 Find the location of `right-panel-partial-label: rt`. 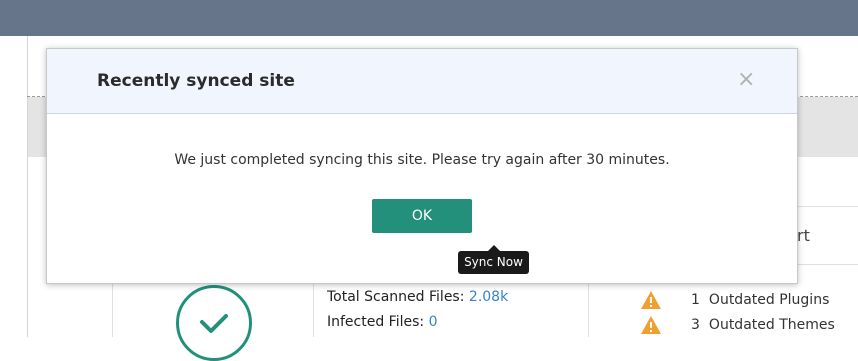

right-panel-partial-label: rt is located at coordinates (803, 235).